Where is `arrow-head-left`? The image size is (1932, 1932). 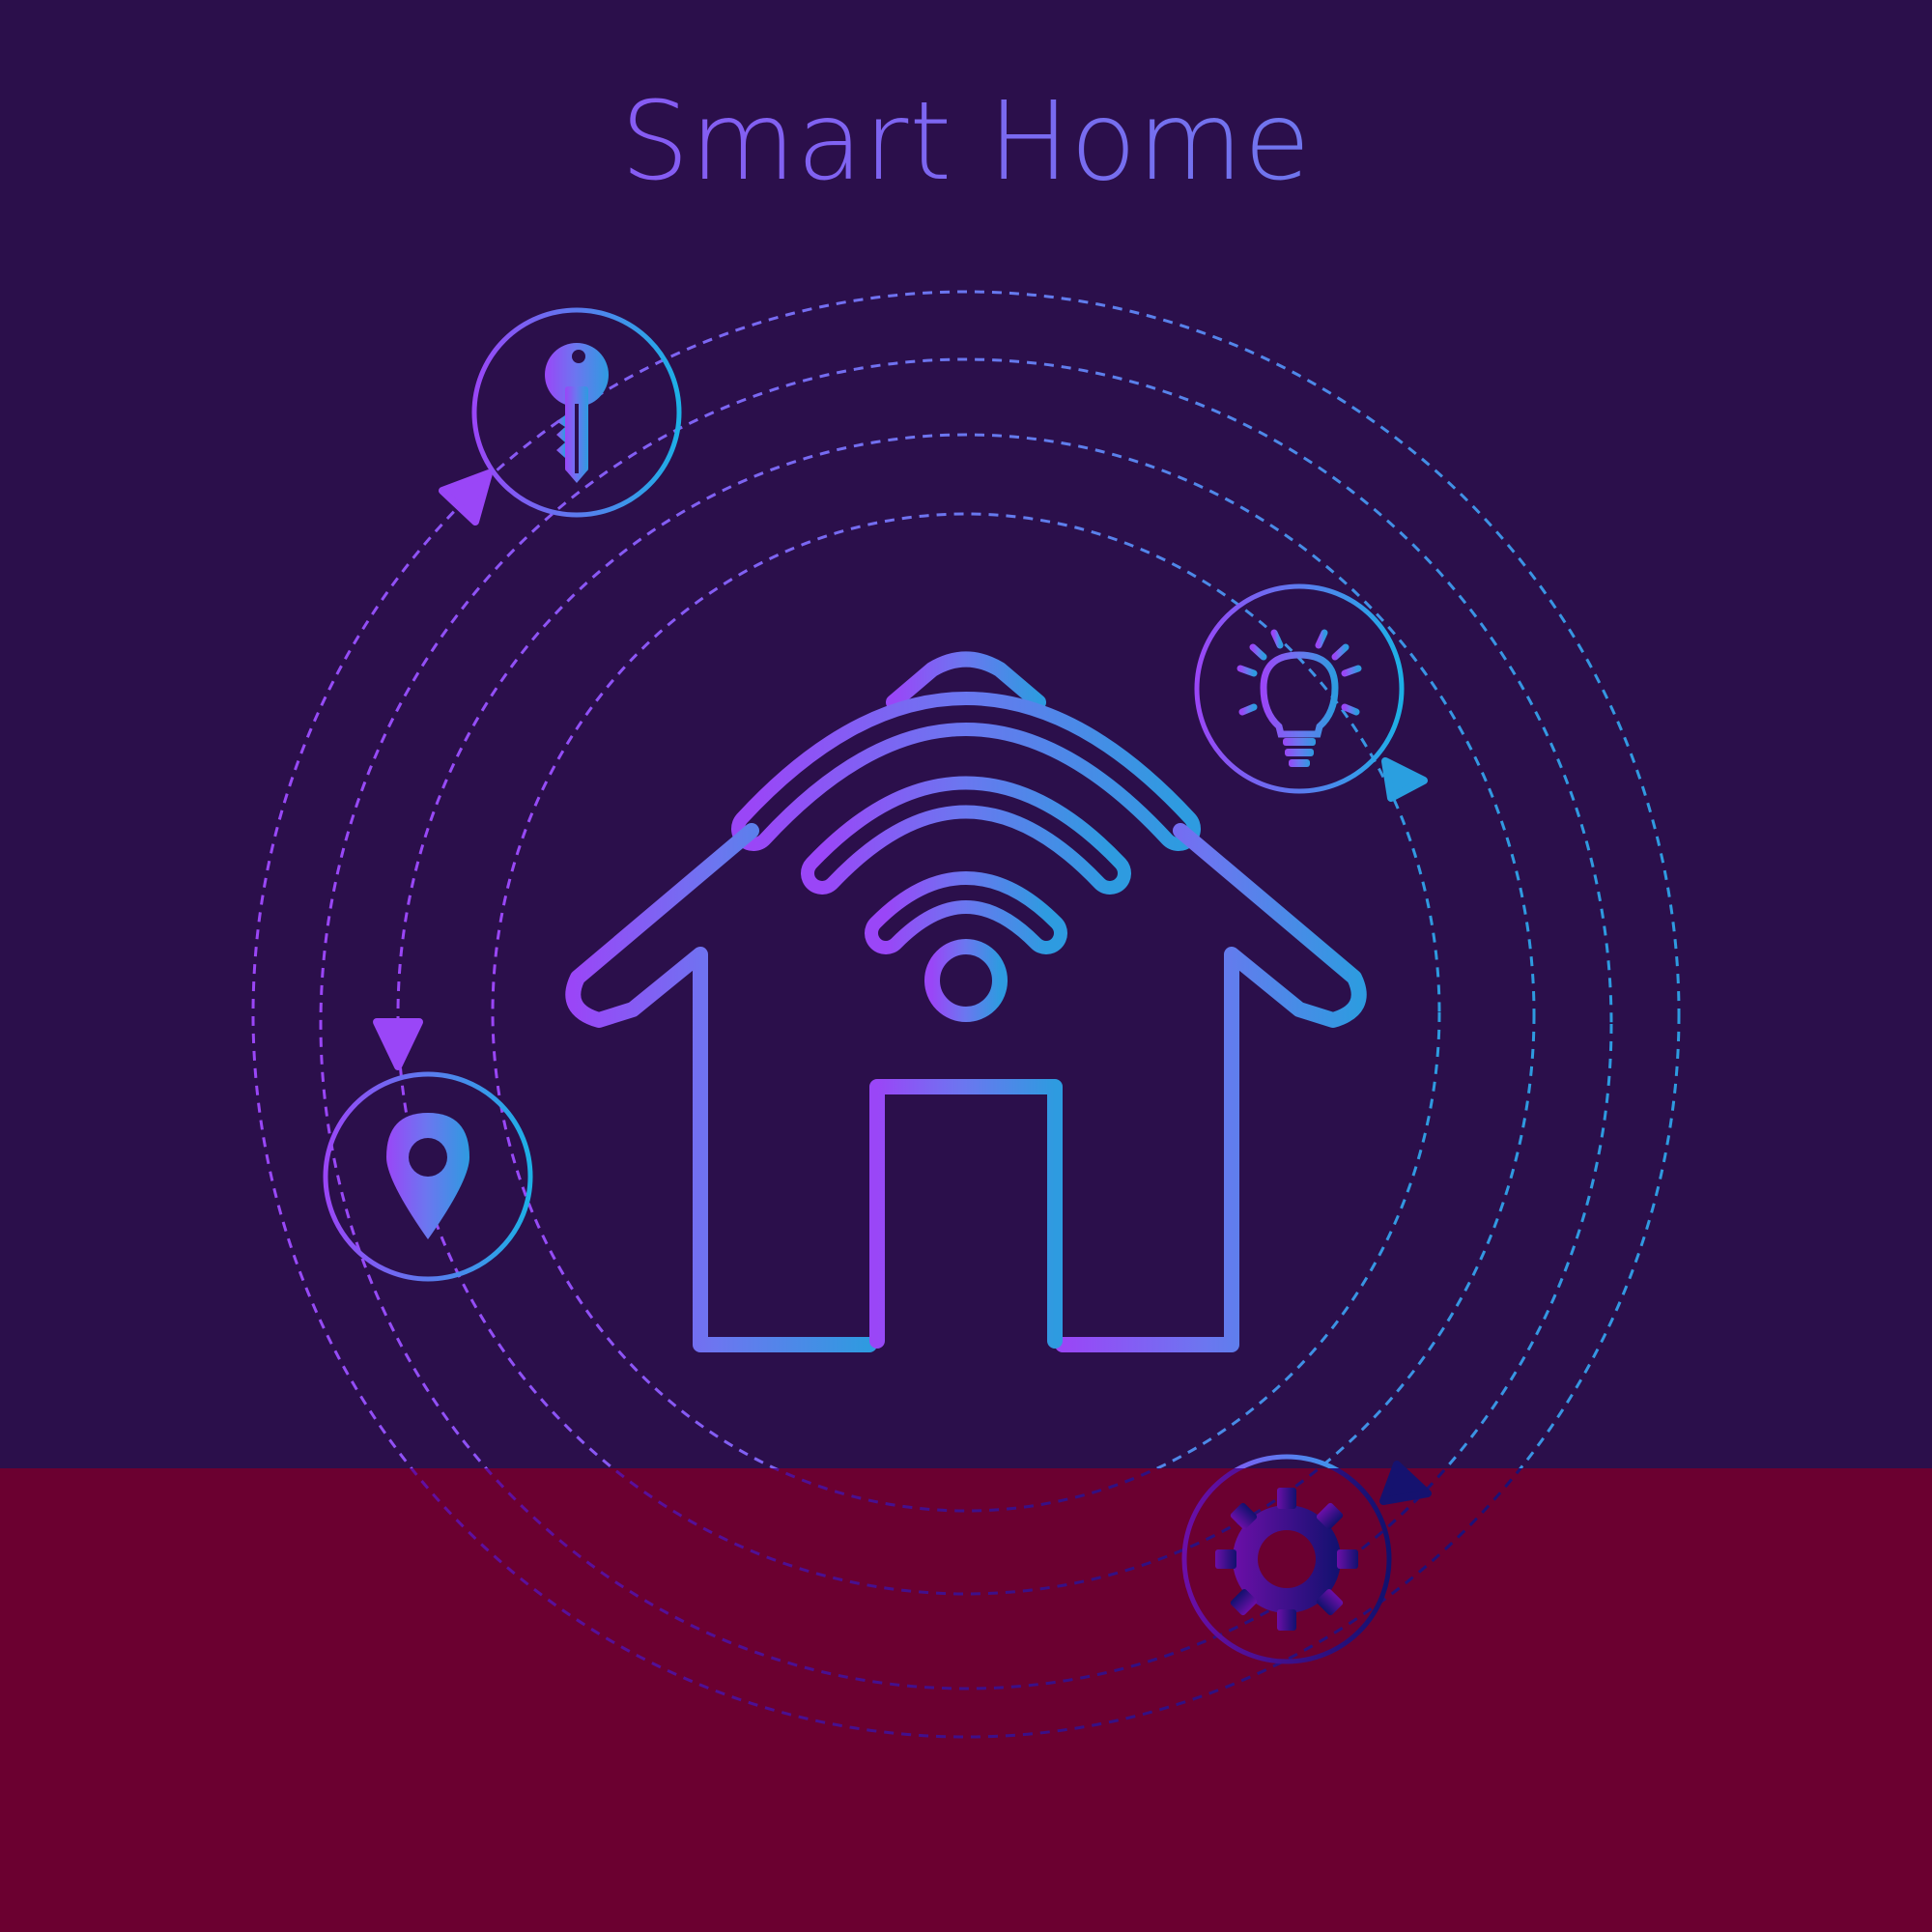
arrow-head-left is located at coordinates (398, 1044).